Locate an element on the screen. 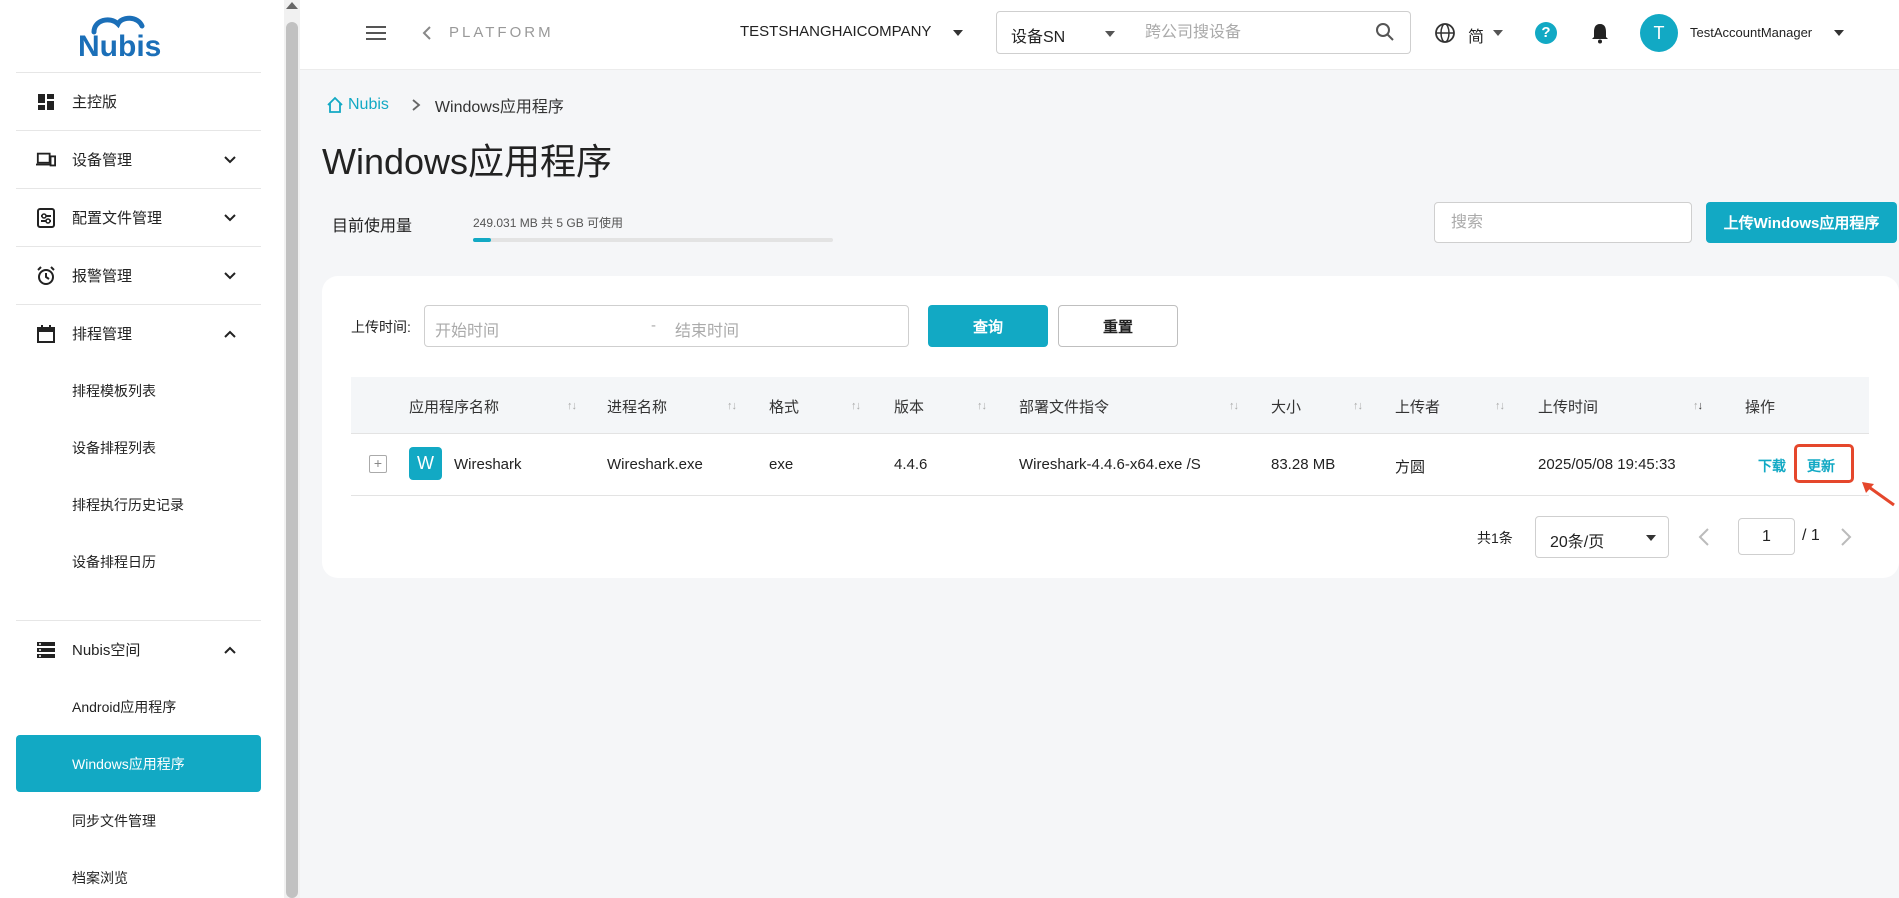 The height and width of the screenshot is (898, 1899). language-selector: 简 is located at coordinates (1476, 35).